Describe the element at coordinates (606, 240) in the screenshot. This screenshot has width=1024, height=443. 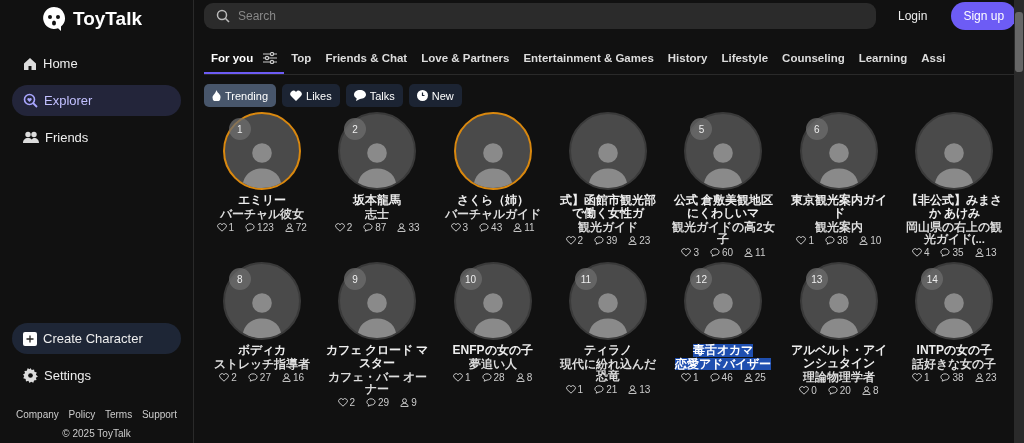
I see `talks-count: 39` at that location.